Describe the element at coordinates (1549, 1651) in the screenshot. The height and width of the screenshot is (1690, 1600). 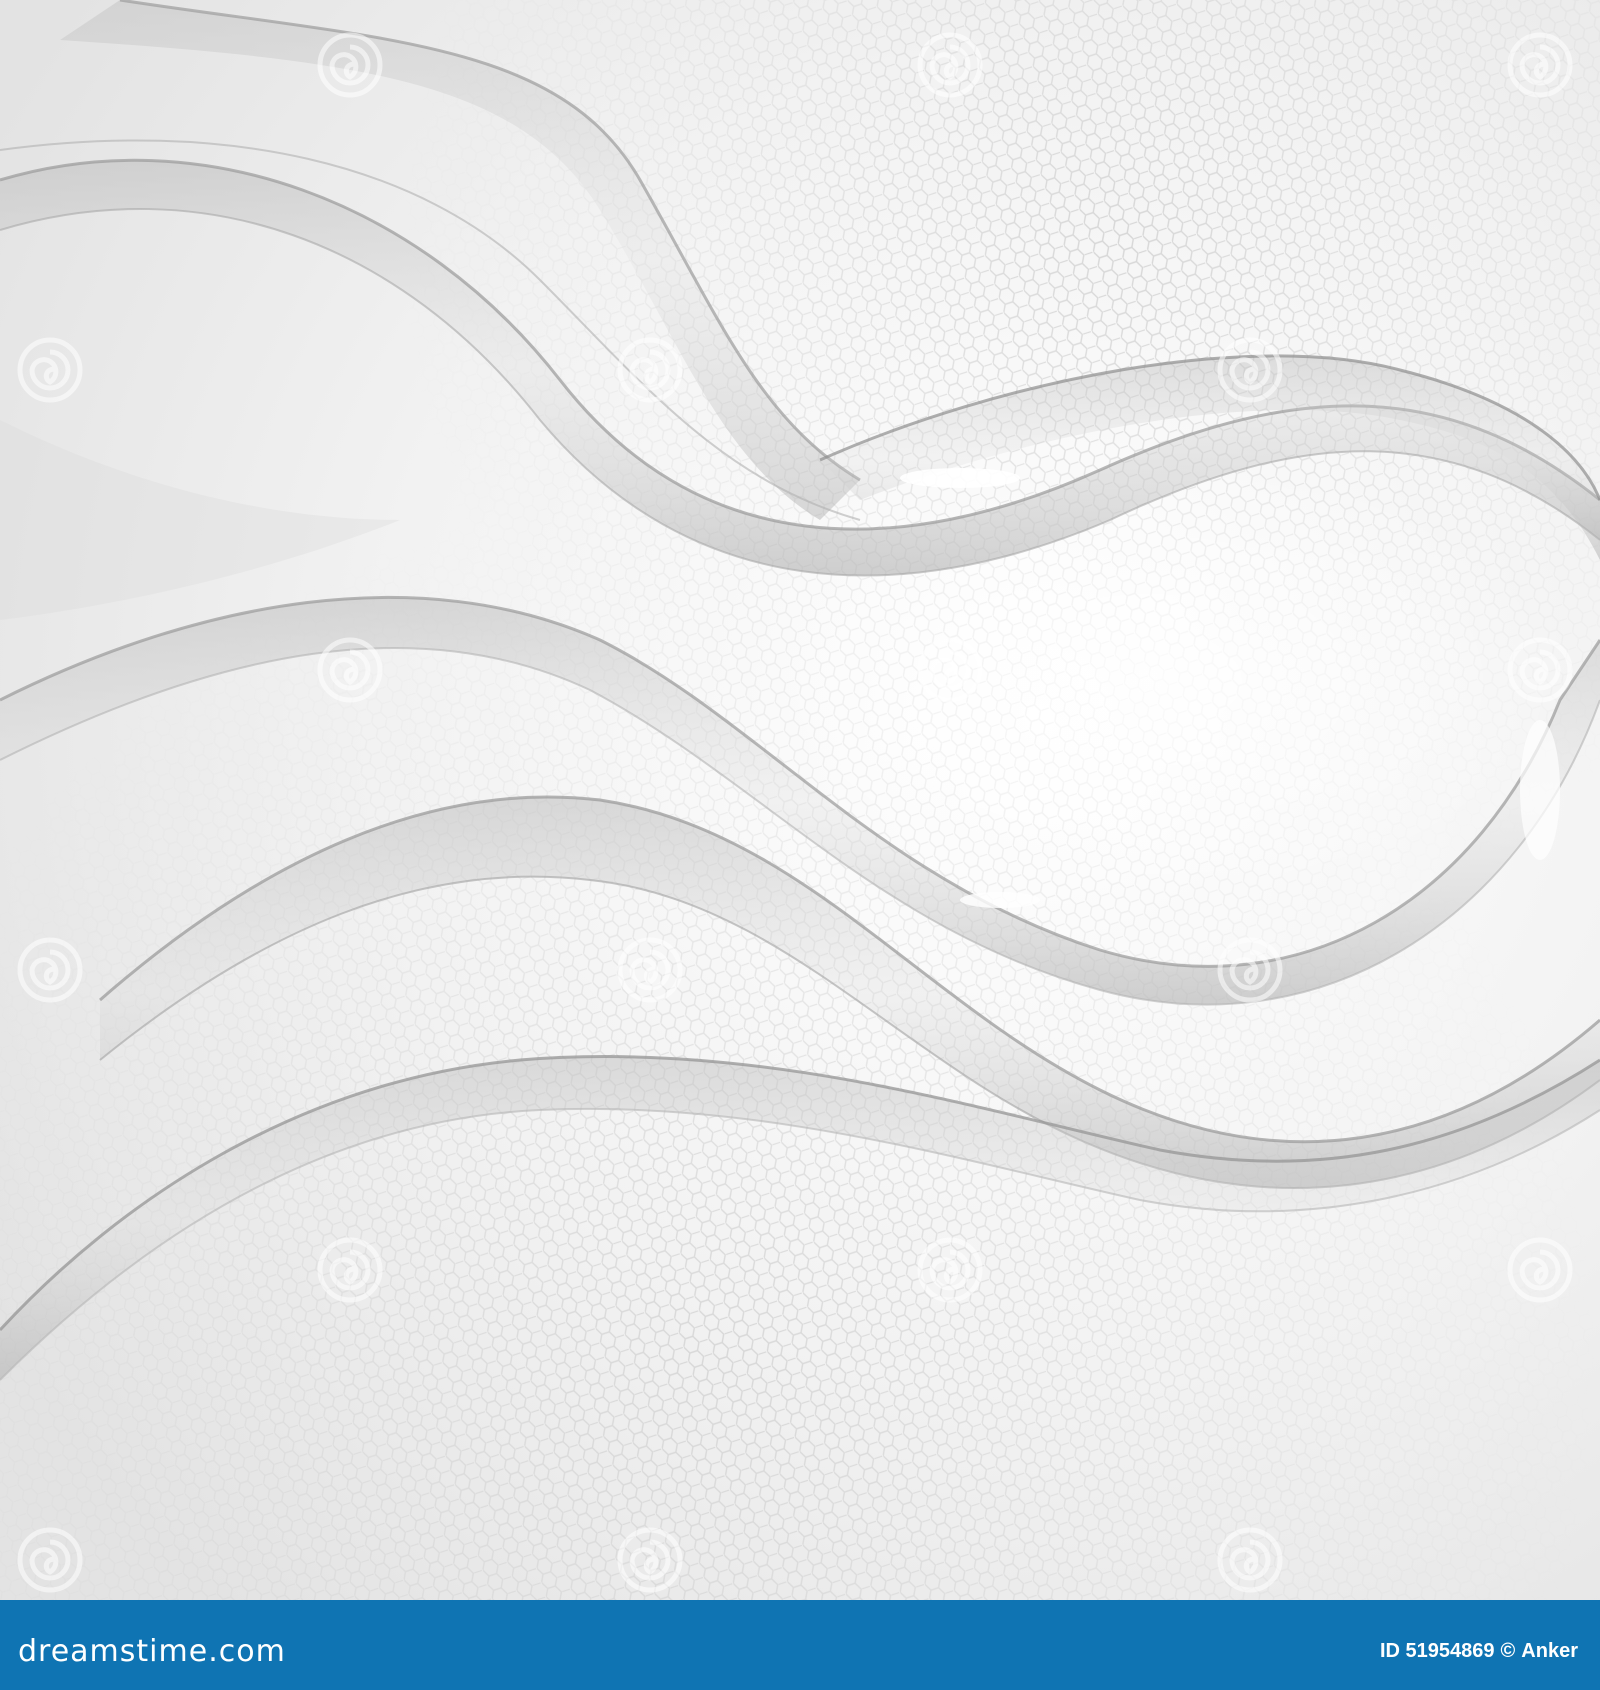
I see `author-name: Anker` at that location.